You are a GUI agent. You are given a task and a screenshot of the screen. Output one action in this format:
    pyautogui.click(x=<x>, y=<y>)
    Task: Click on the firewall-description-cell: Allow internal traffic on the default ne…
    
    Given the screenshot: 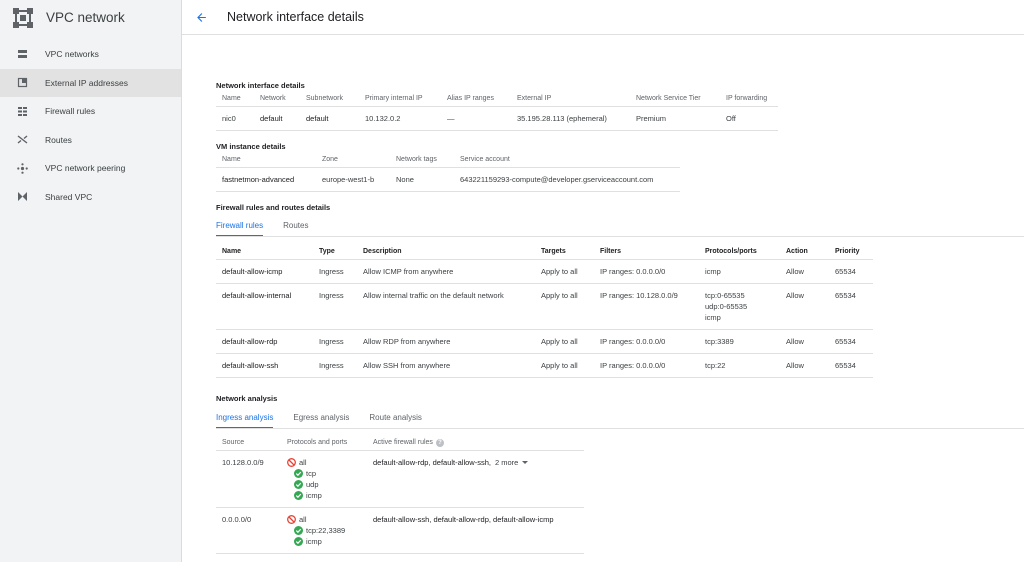 What is the action you would take?
    pyautogui.click(x=446, y=306)
    